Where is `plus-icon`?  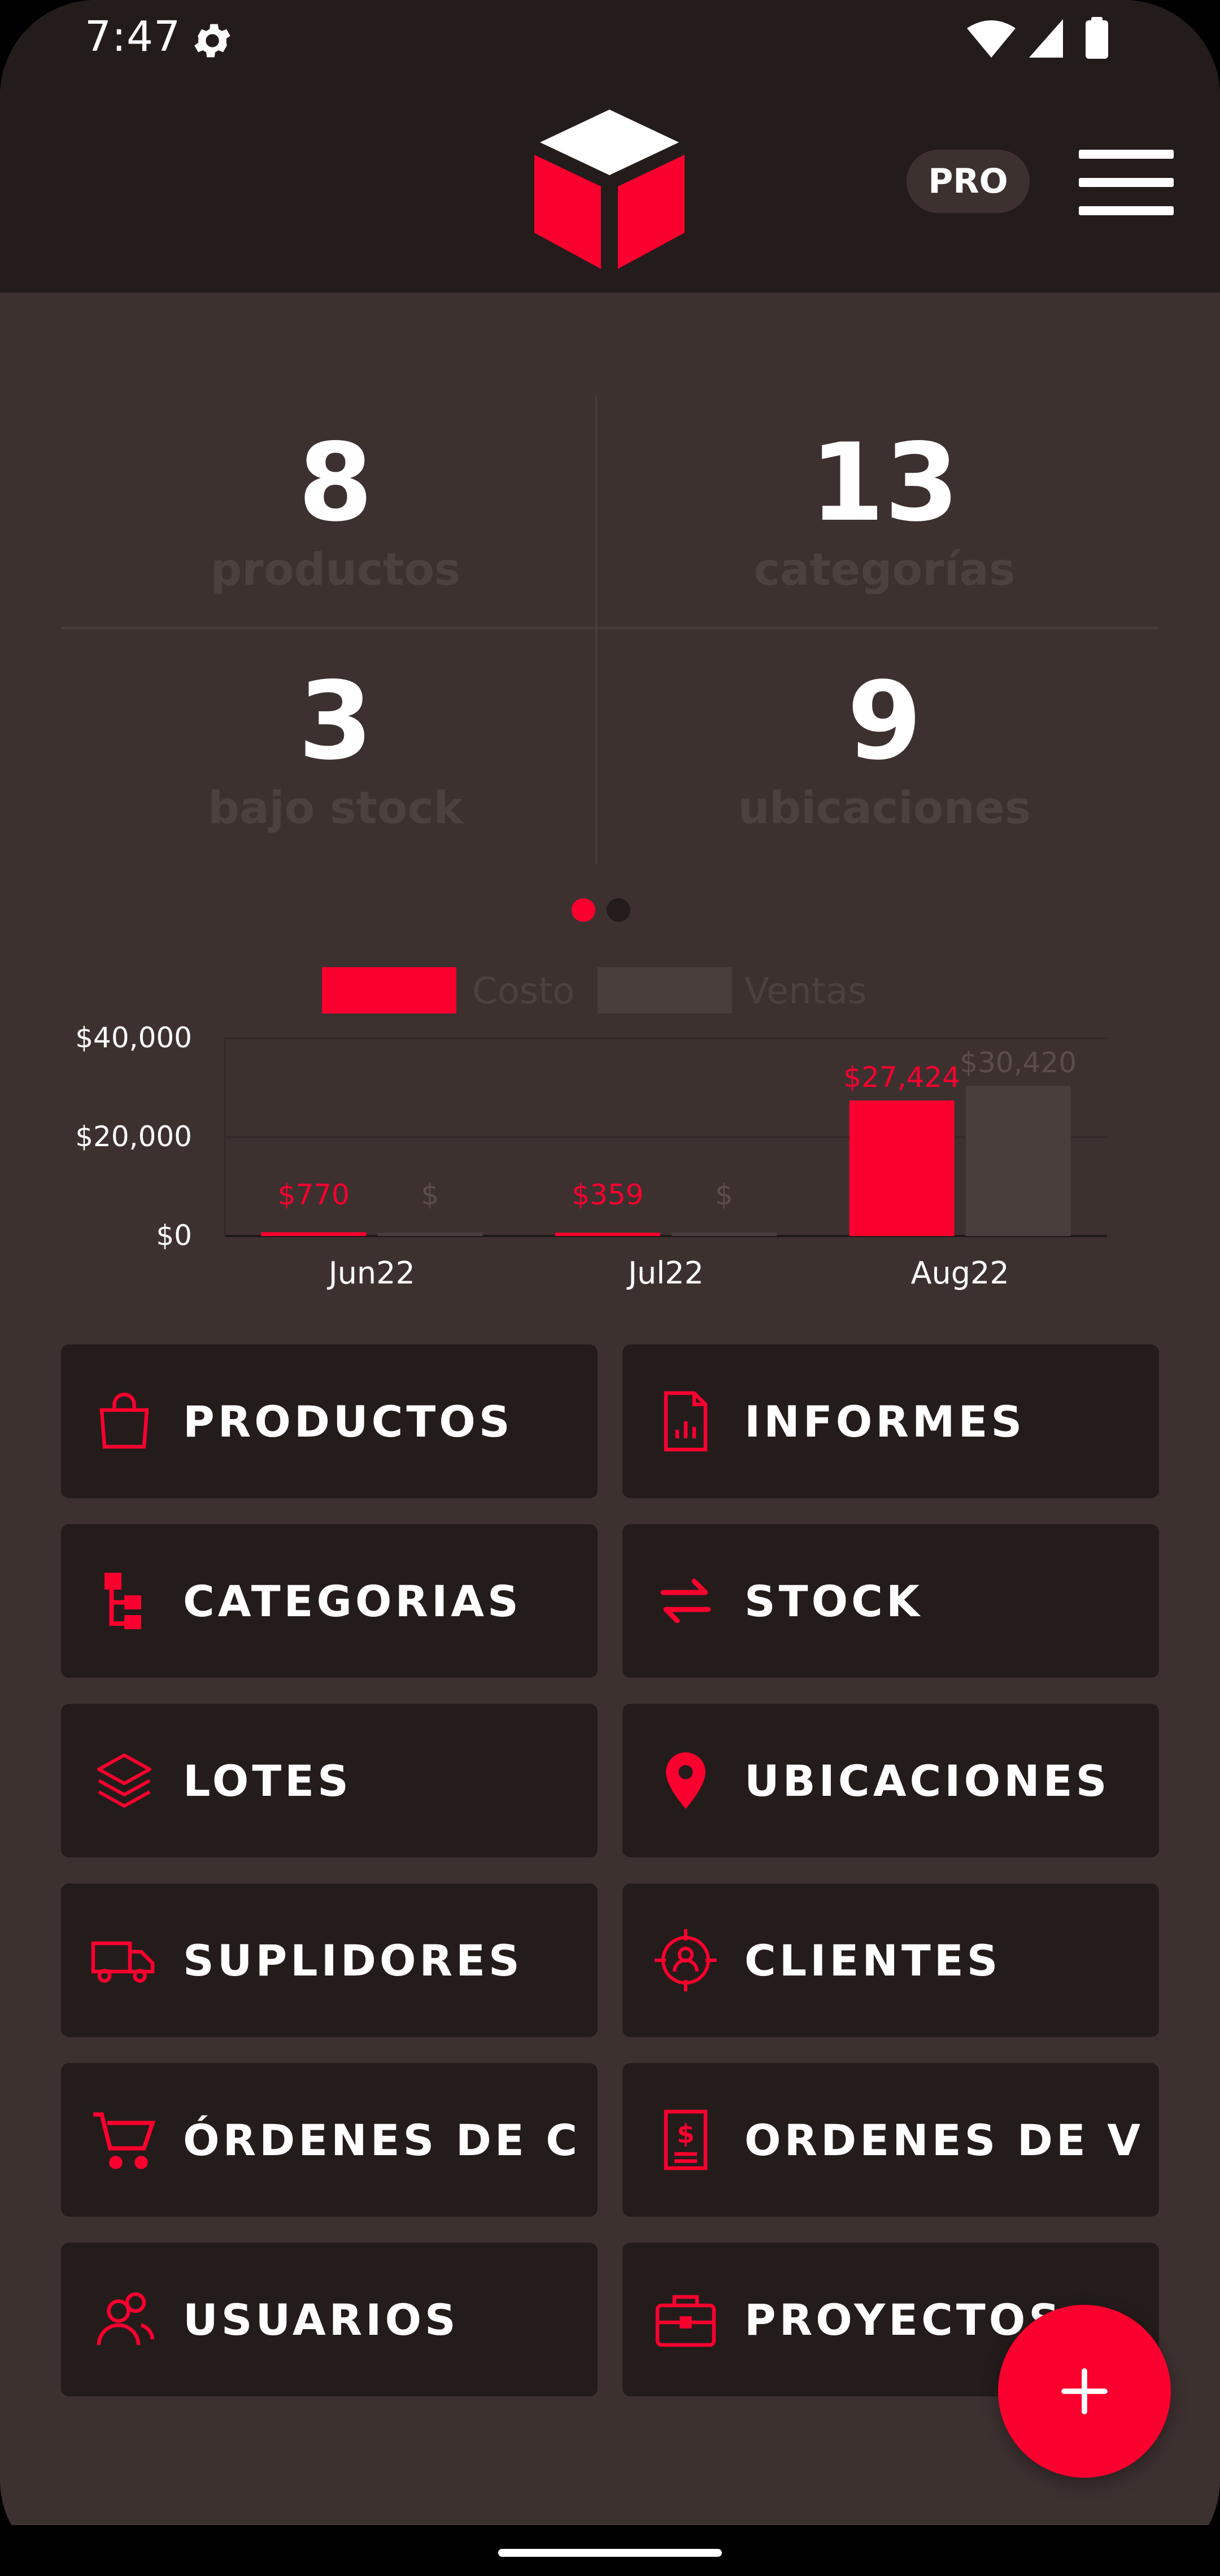 plus-icon is located at coordinates (1084, 2391).